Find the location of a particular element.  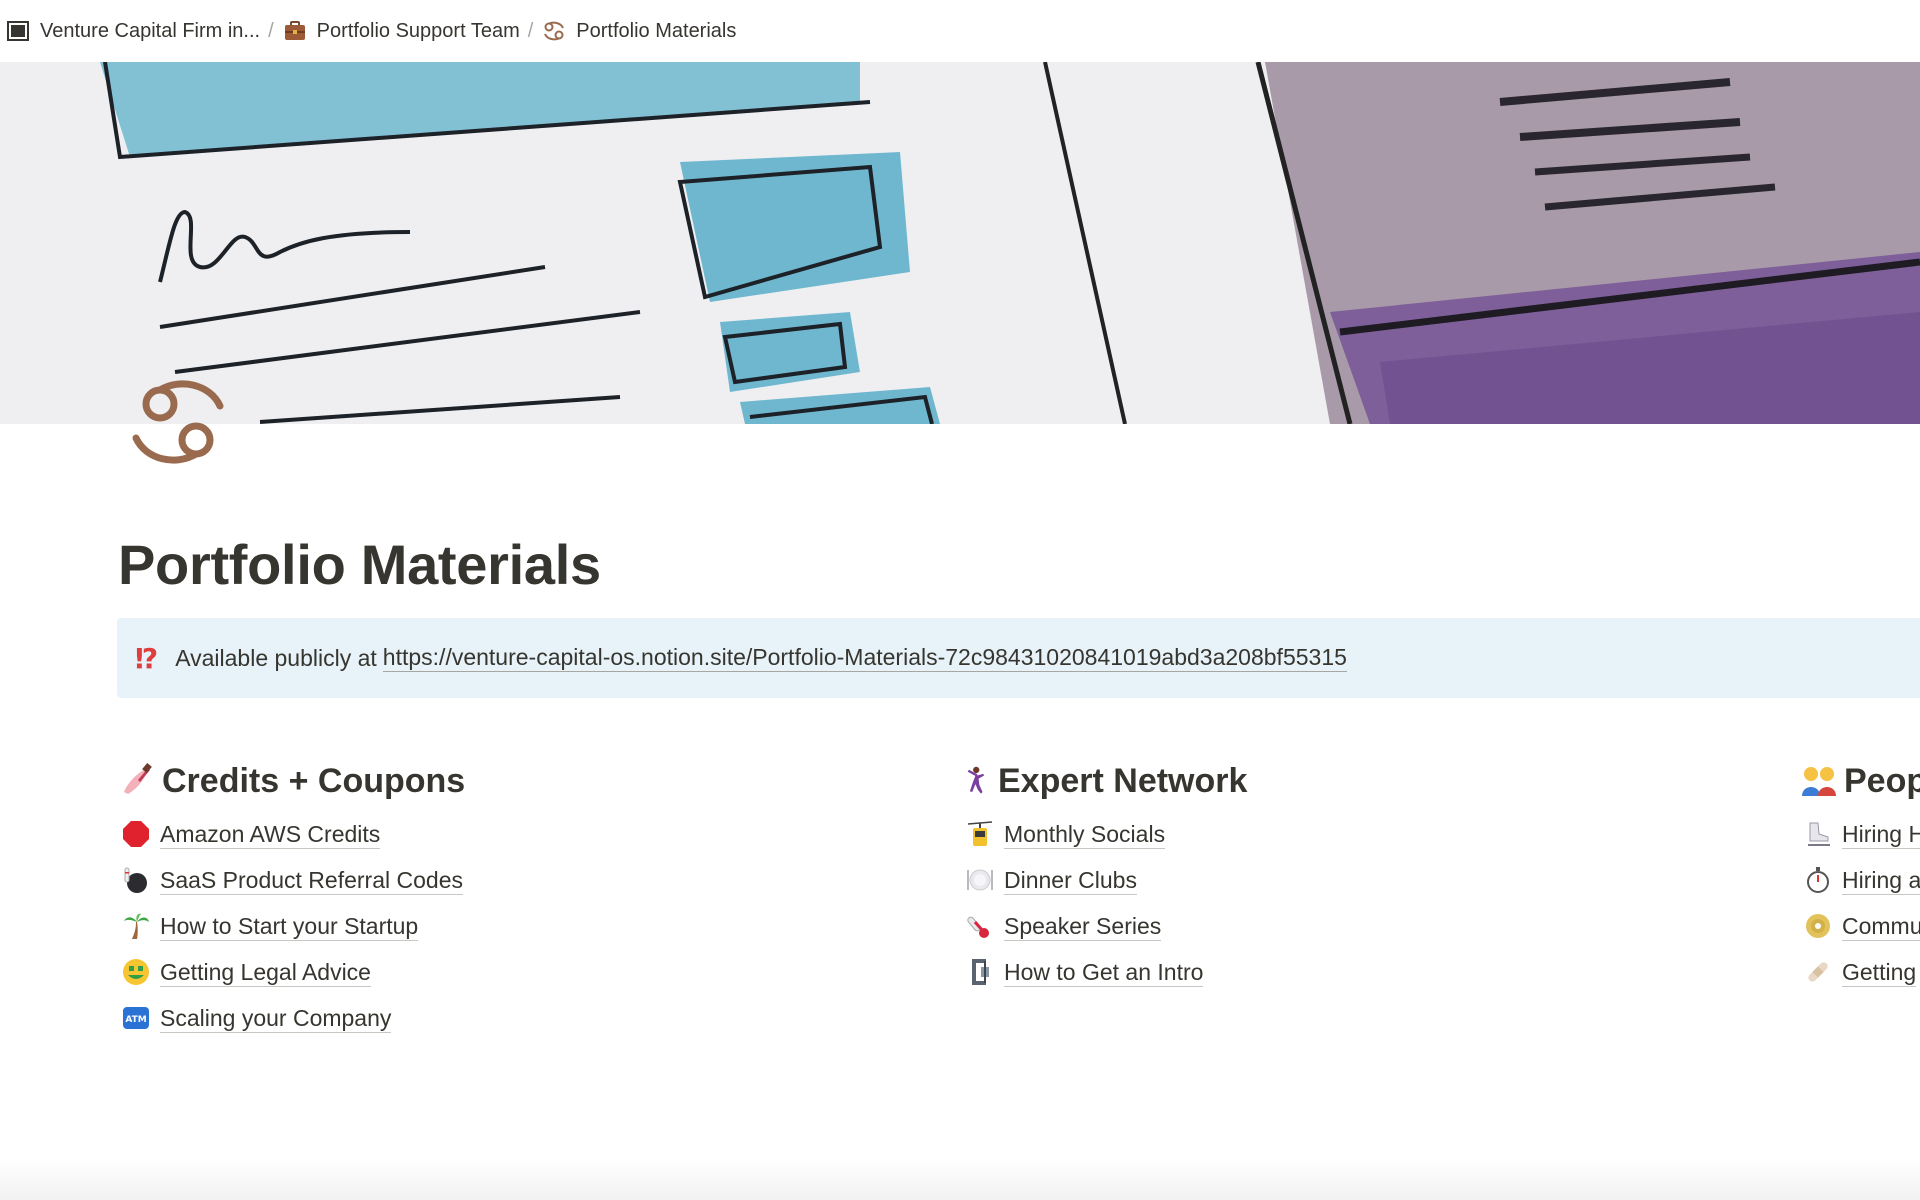

bottom-fade is located at coordinates (960, 1180).